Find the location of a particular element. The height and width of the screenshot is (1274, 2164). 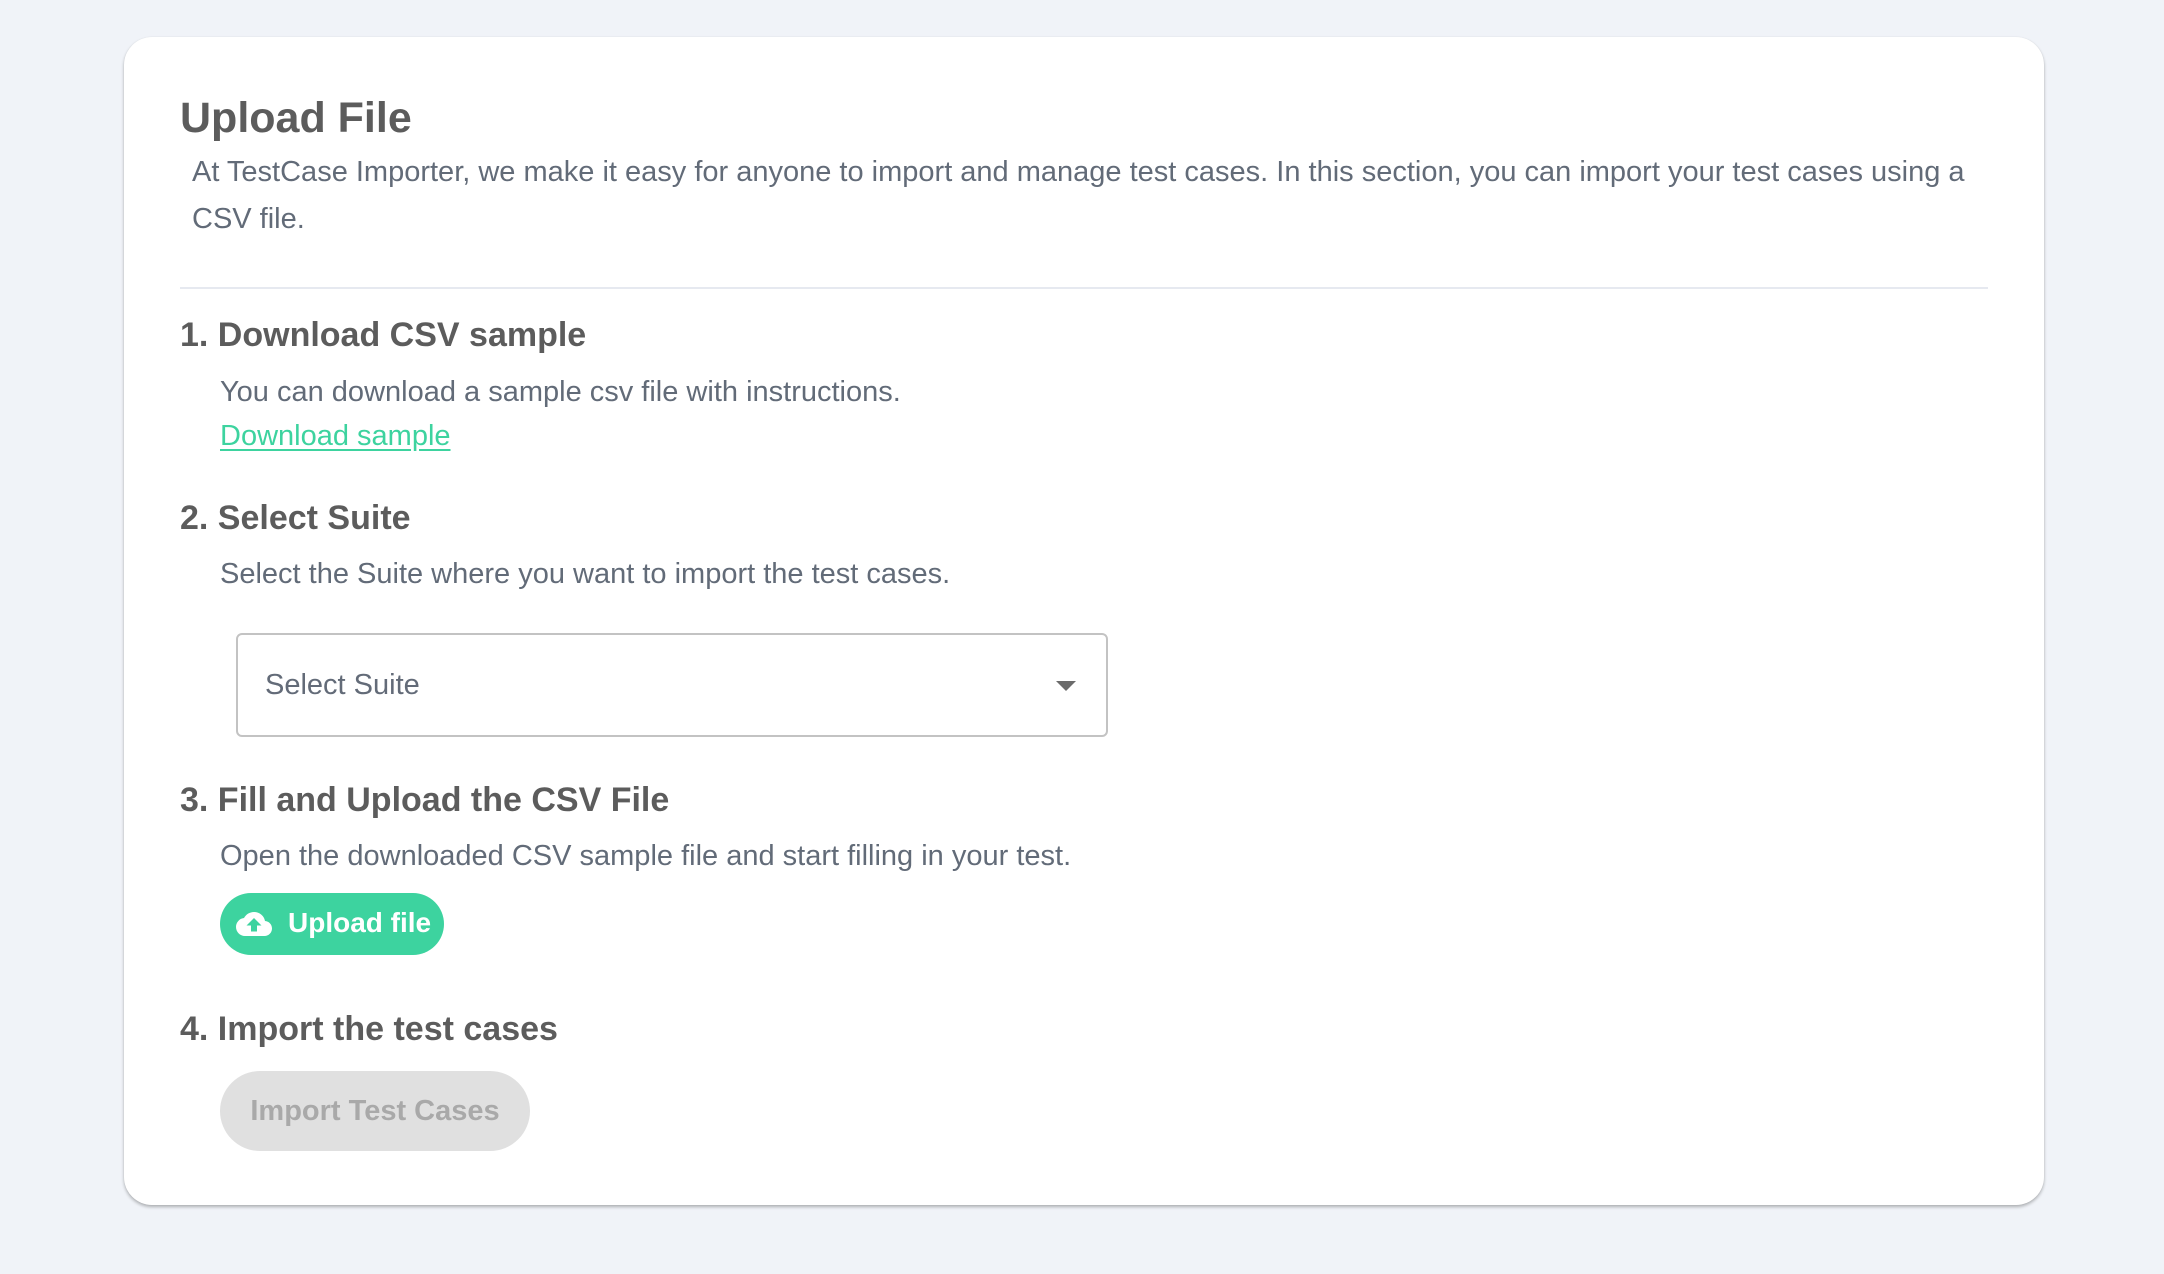

step-3-title: 3. Fill and Upload the CSV File is located at coordinates (425, 800).